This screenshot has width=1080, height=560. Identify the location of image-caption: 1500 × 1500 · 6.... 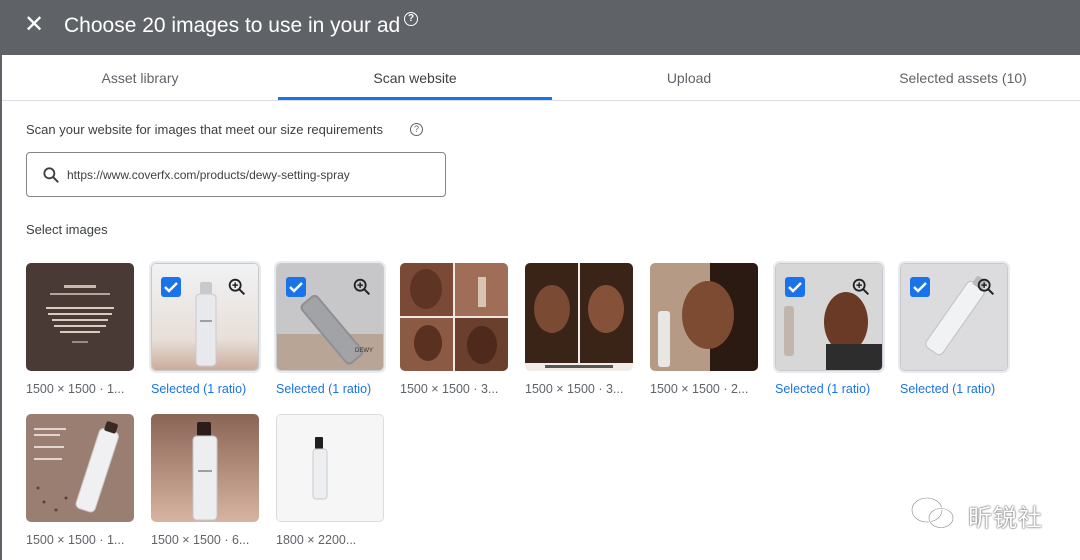
(200, 540).